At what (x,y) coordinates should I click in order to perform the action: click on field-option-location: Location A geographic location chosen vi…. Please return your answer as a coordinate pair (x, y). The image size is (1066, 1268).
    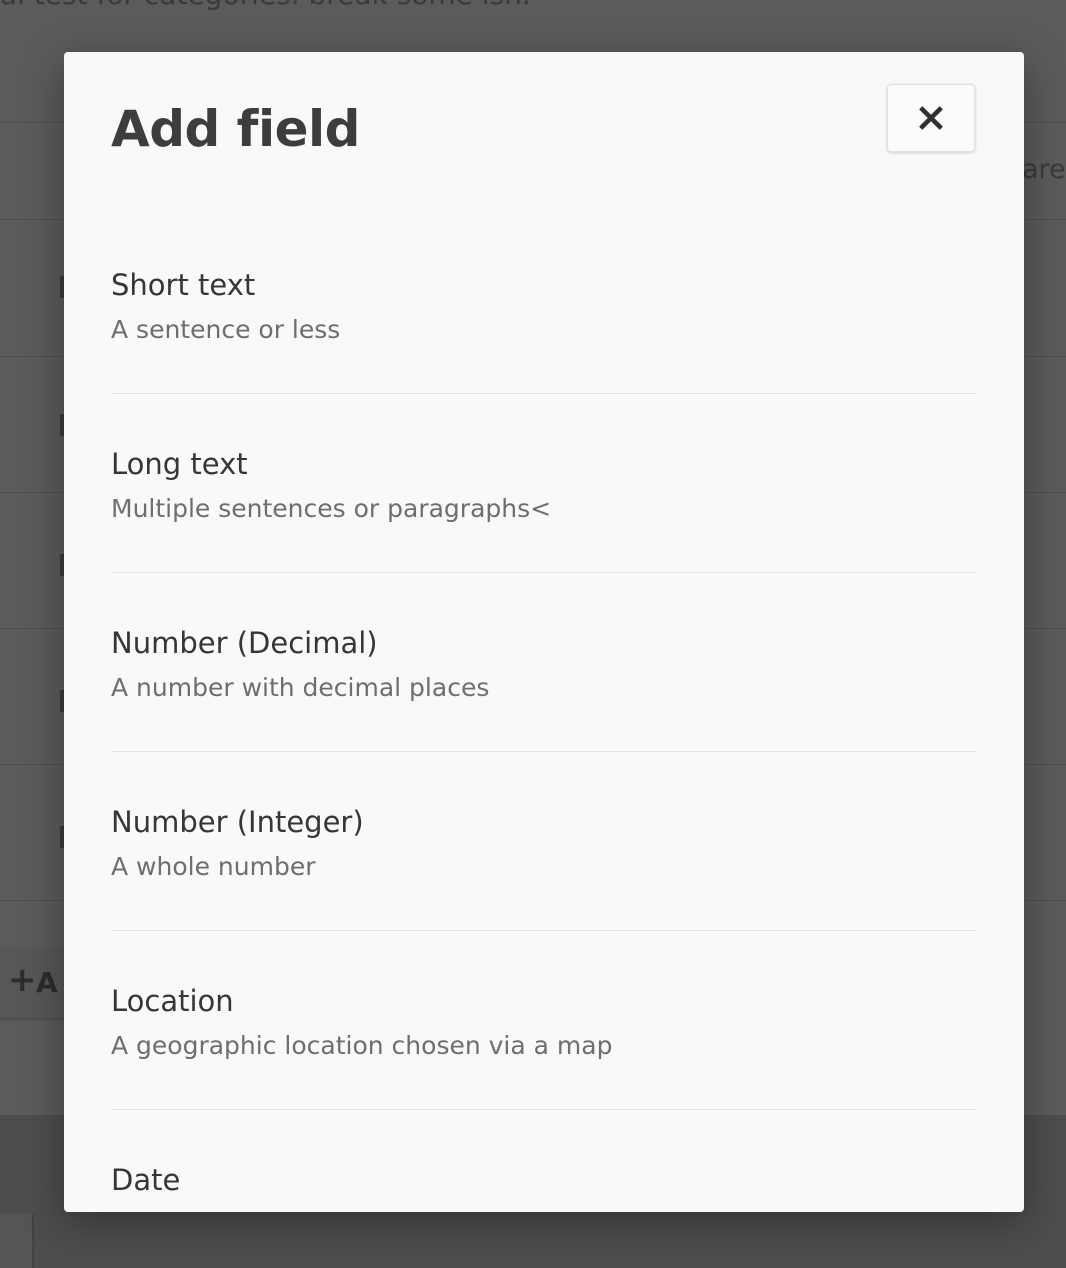
    Looking at the image, I should click on (543, 1020).